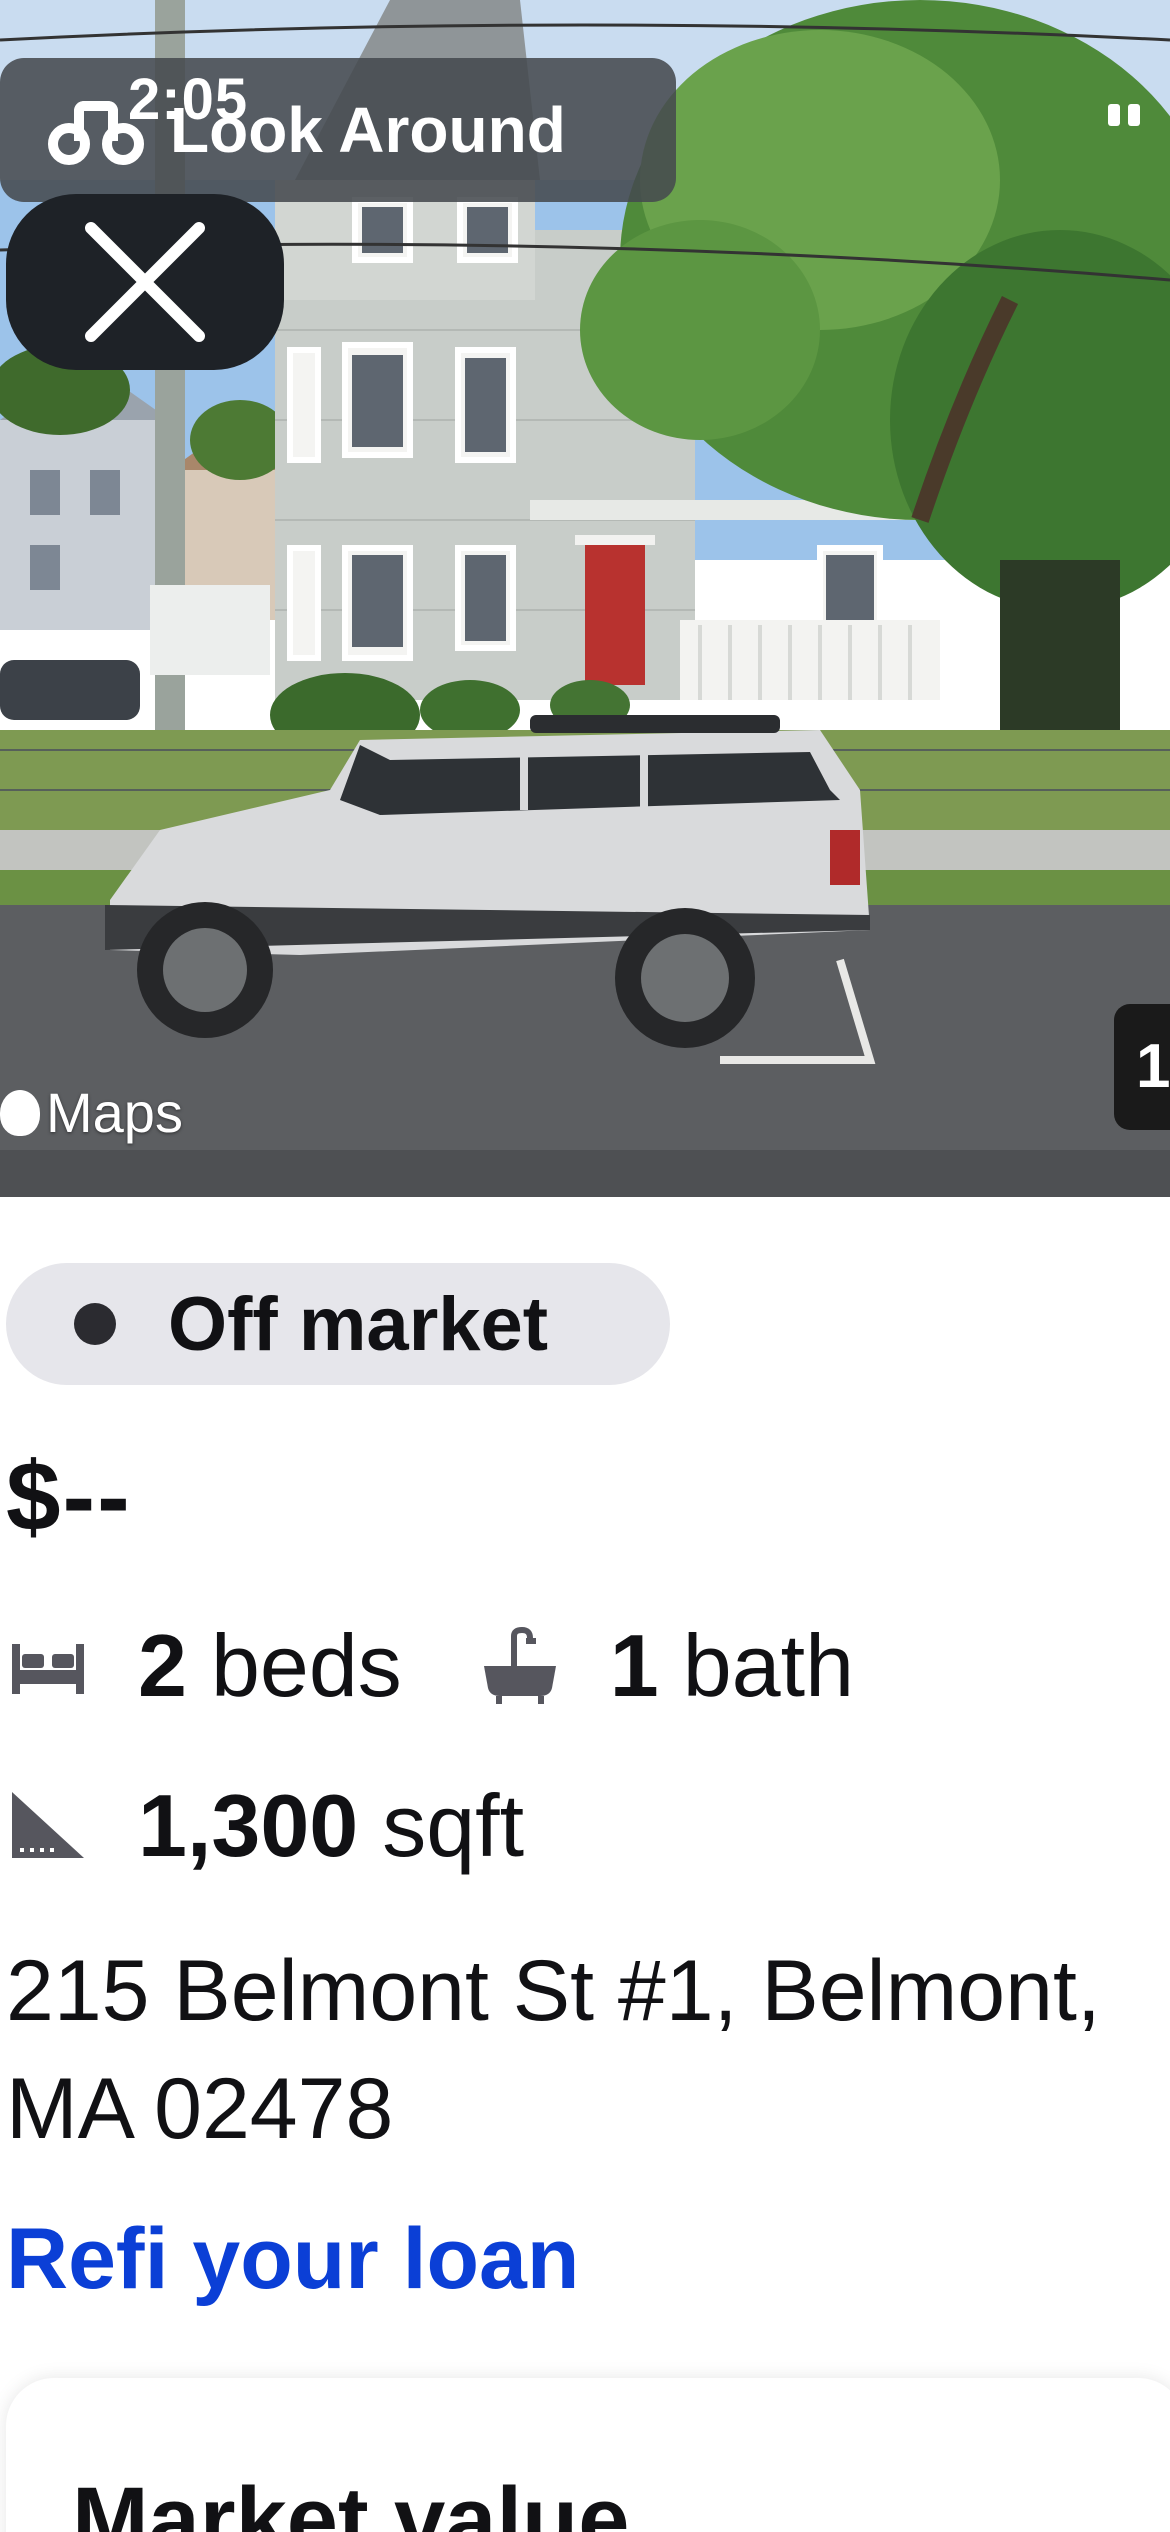  What do you see at coordinates (1142, 1067) in the screenshot?
I see `photo-page-indicator: 1` at bounding box center [1142, 1067].